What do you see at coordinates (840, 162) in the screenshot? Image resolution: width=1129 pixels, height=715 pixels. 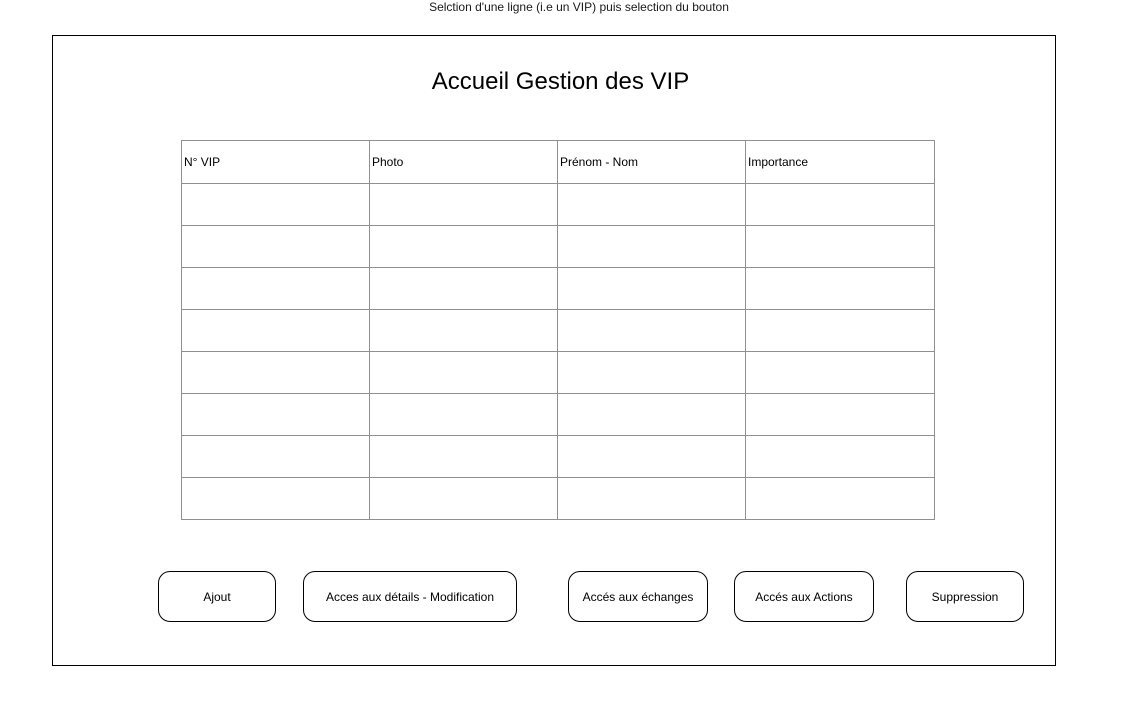 I see `column-header-importance: Importance` at bounding box center [840, 162].